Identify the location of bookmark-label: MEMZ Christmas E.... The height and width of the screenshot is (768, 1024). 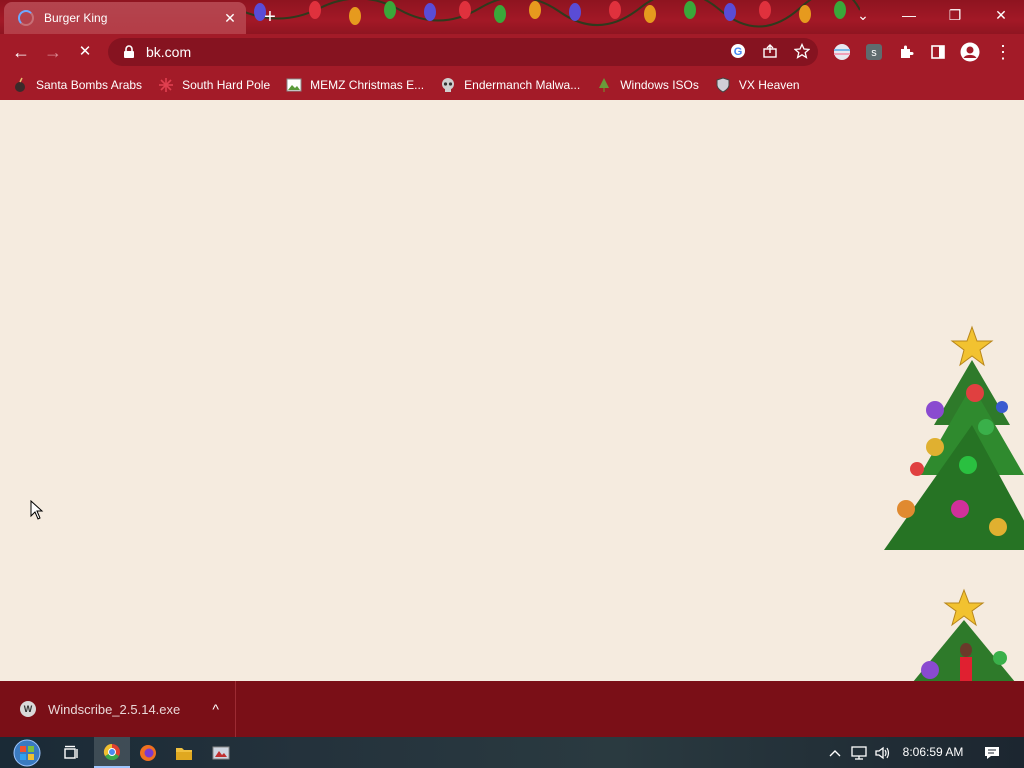
(367, 85).